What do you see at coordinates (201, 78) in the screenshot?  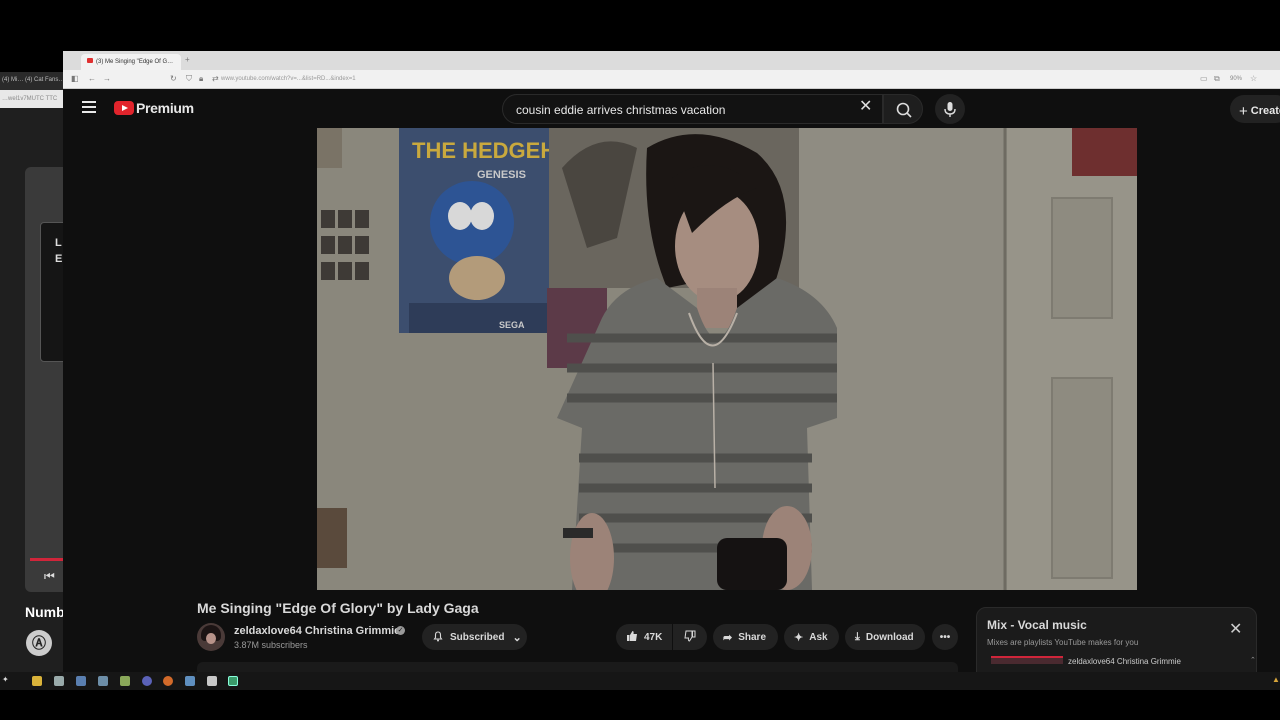 I see `lock-icon: 🔒︎` at bounding box center [201, 78].